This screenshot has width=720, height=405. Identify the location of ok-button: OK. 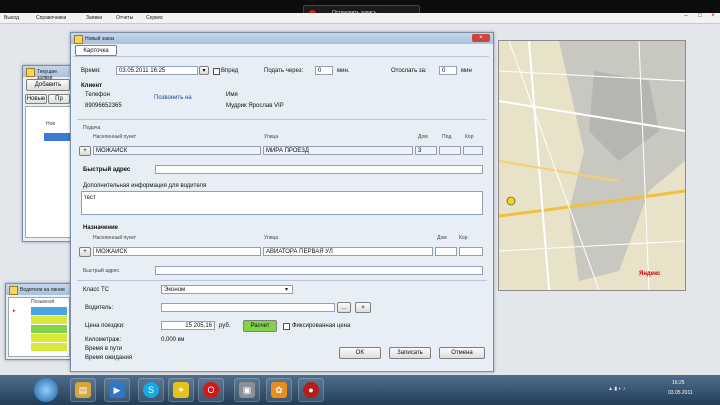
(360, 353).